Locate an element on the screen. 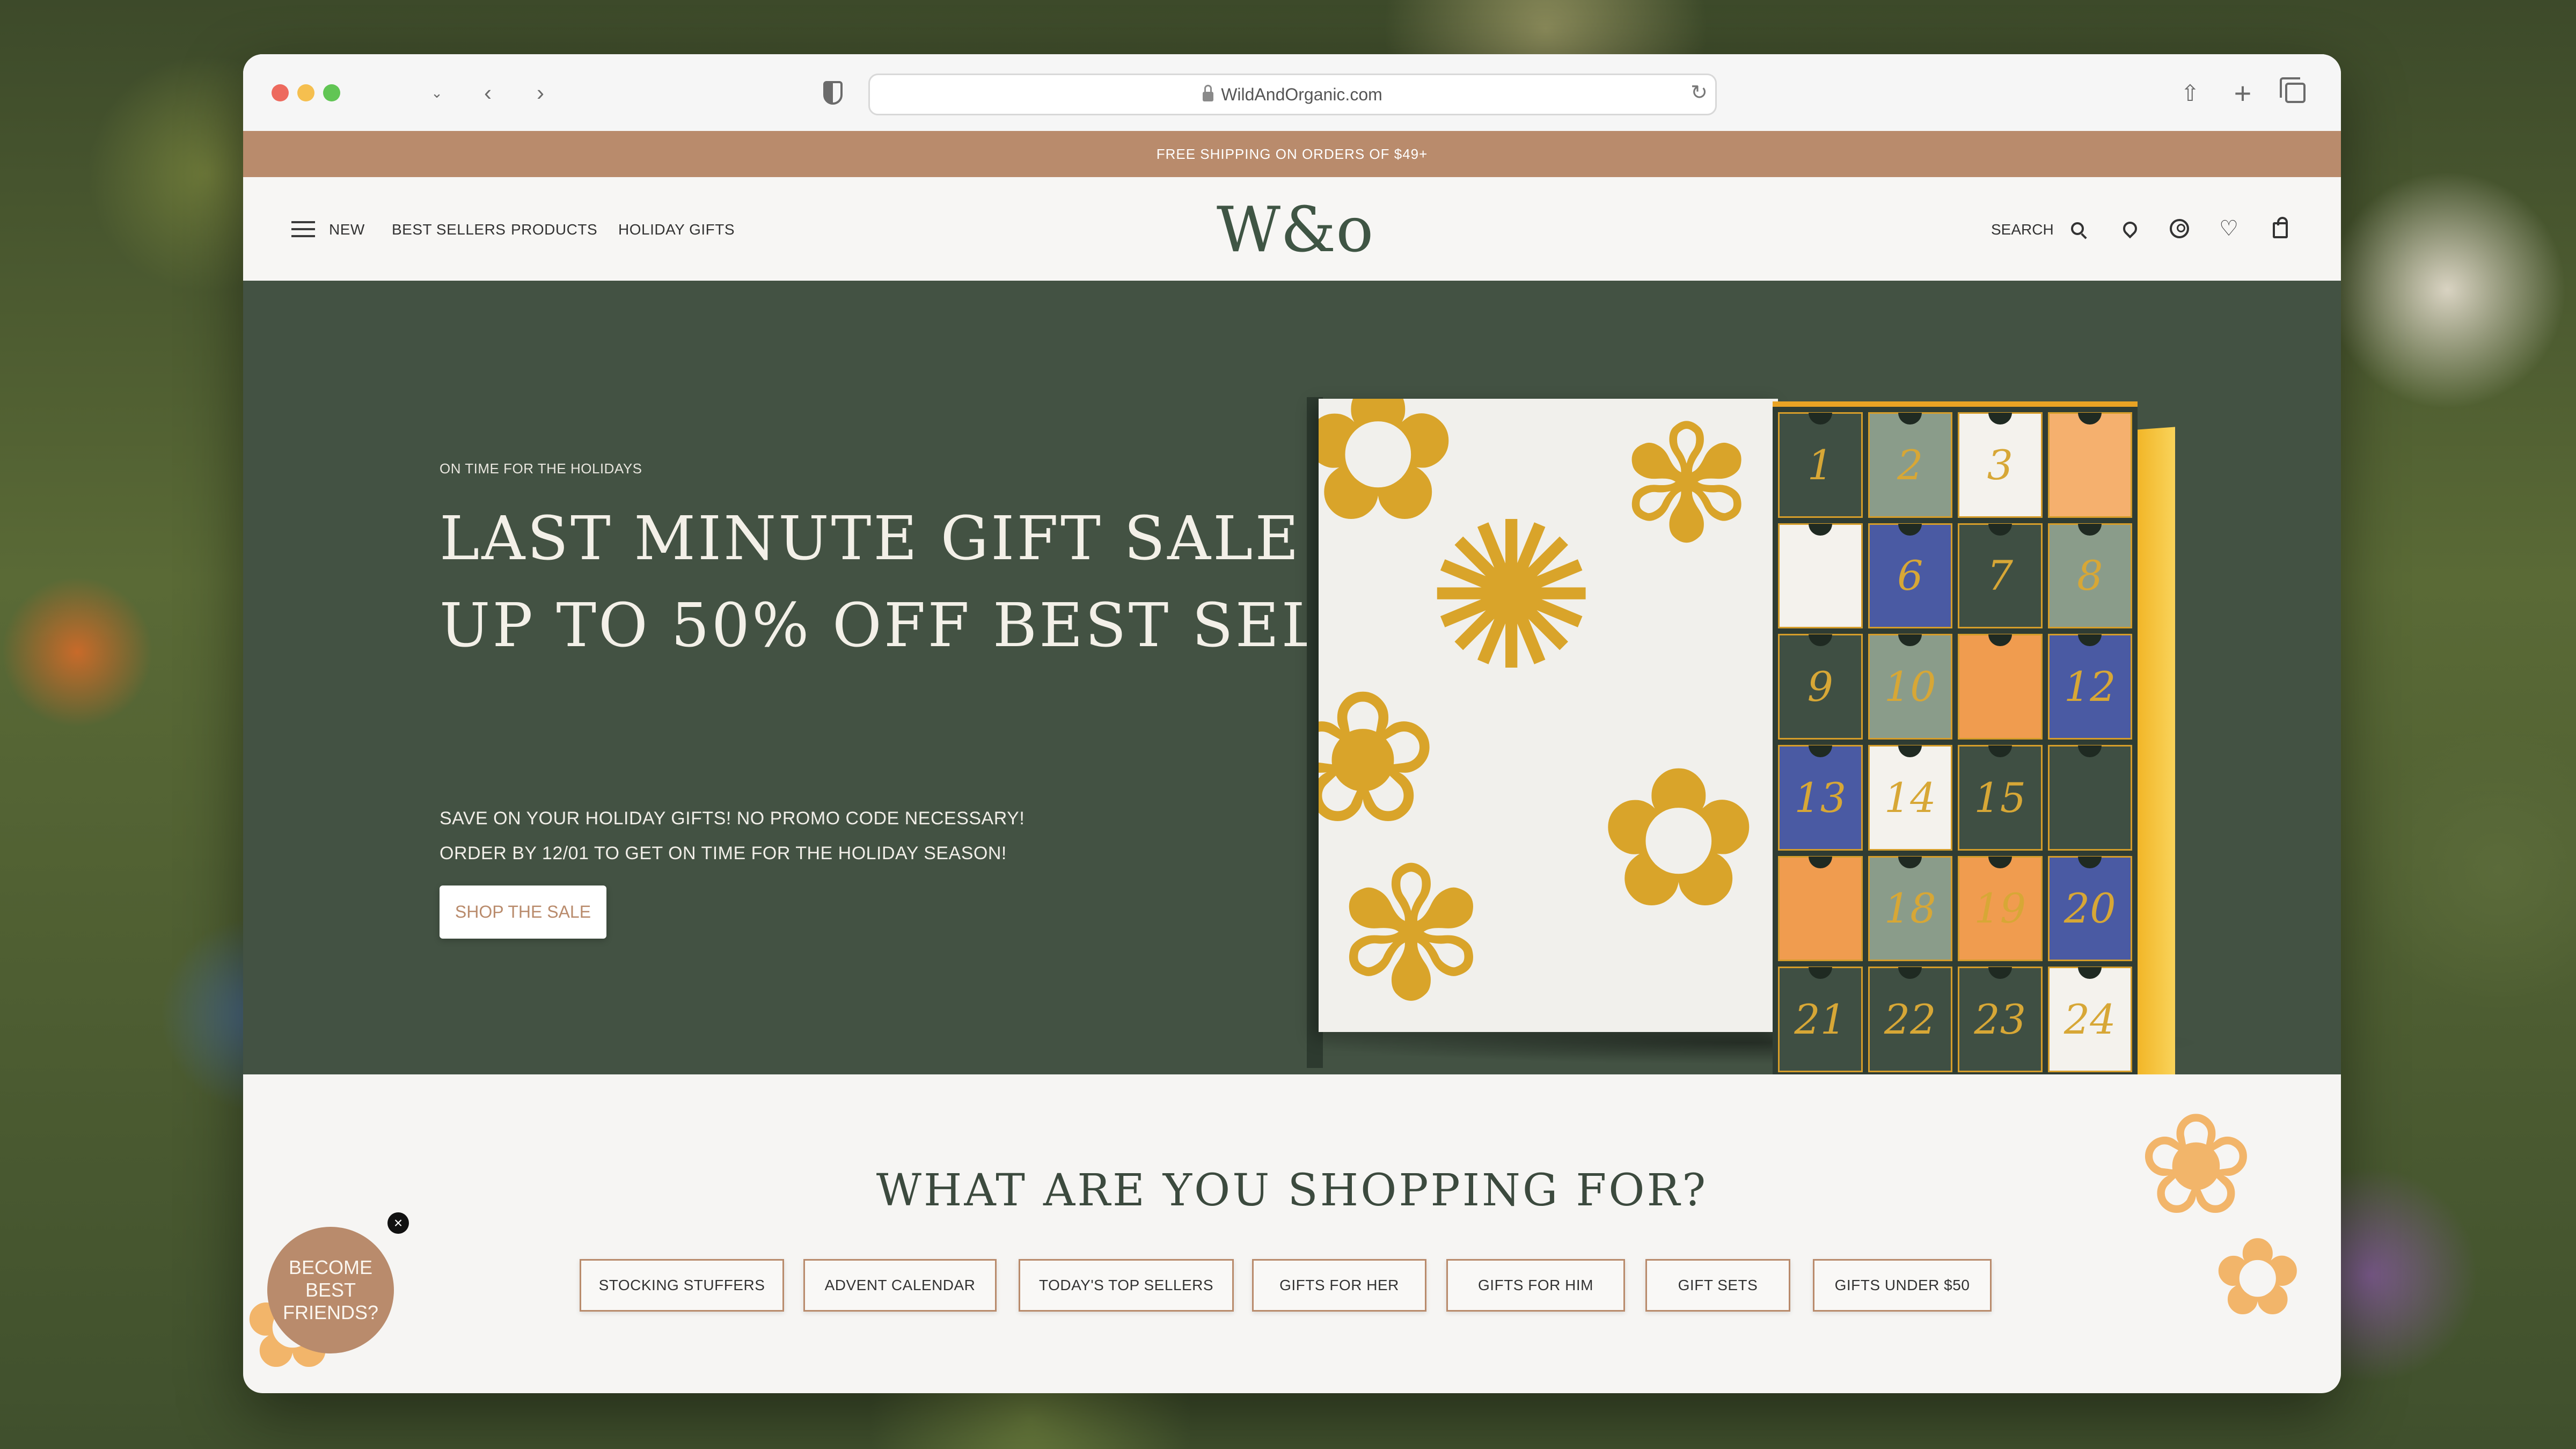 The width and height of the screenshot is (2576, 1449). floral-decoration-icon: ❀ is located at coordinates (2196, 1165).